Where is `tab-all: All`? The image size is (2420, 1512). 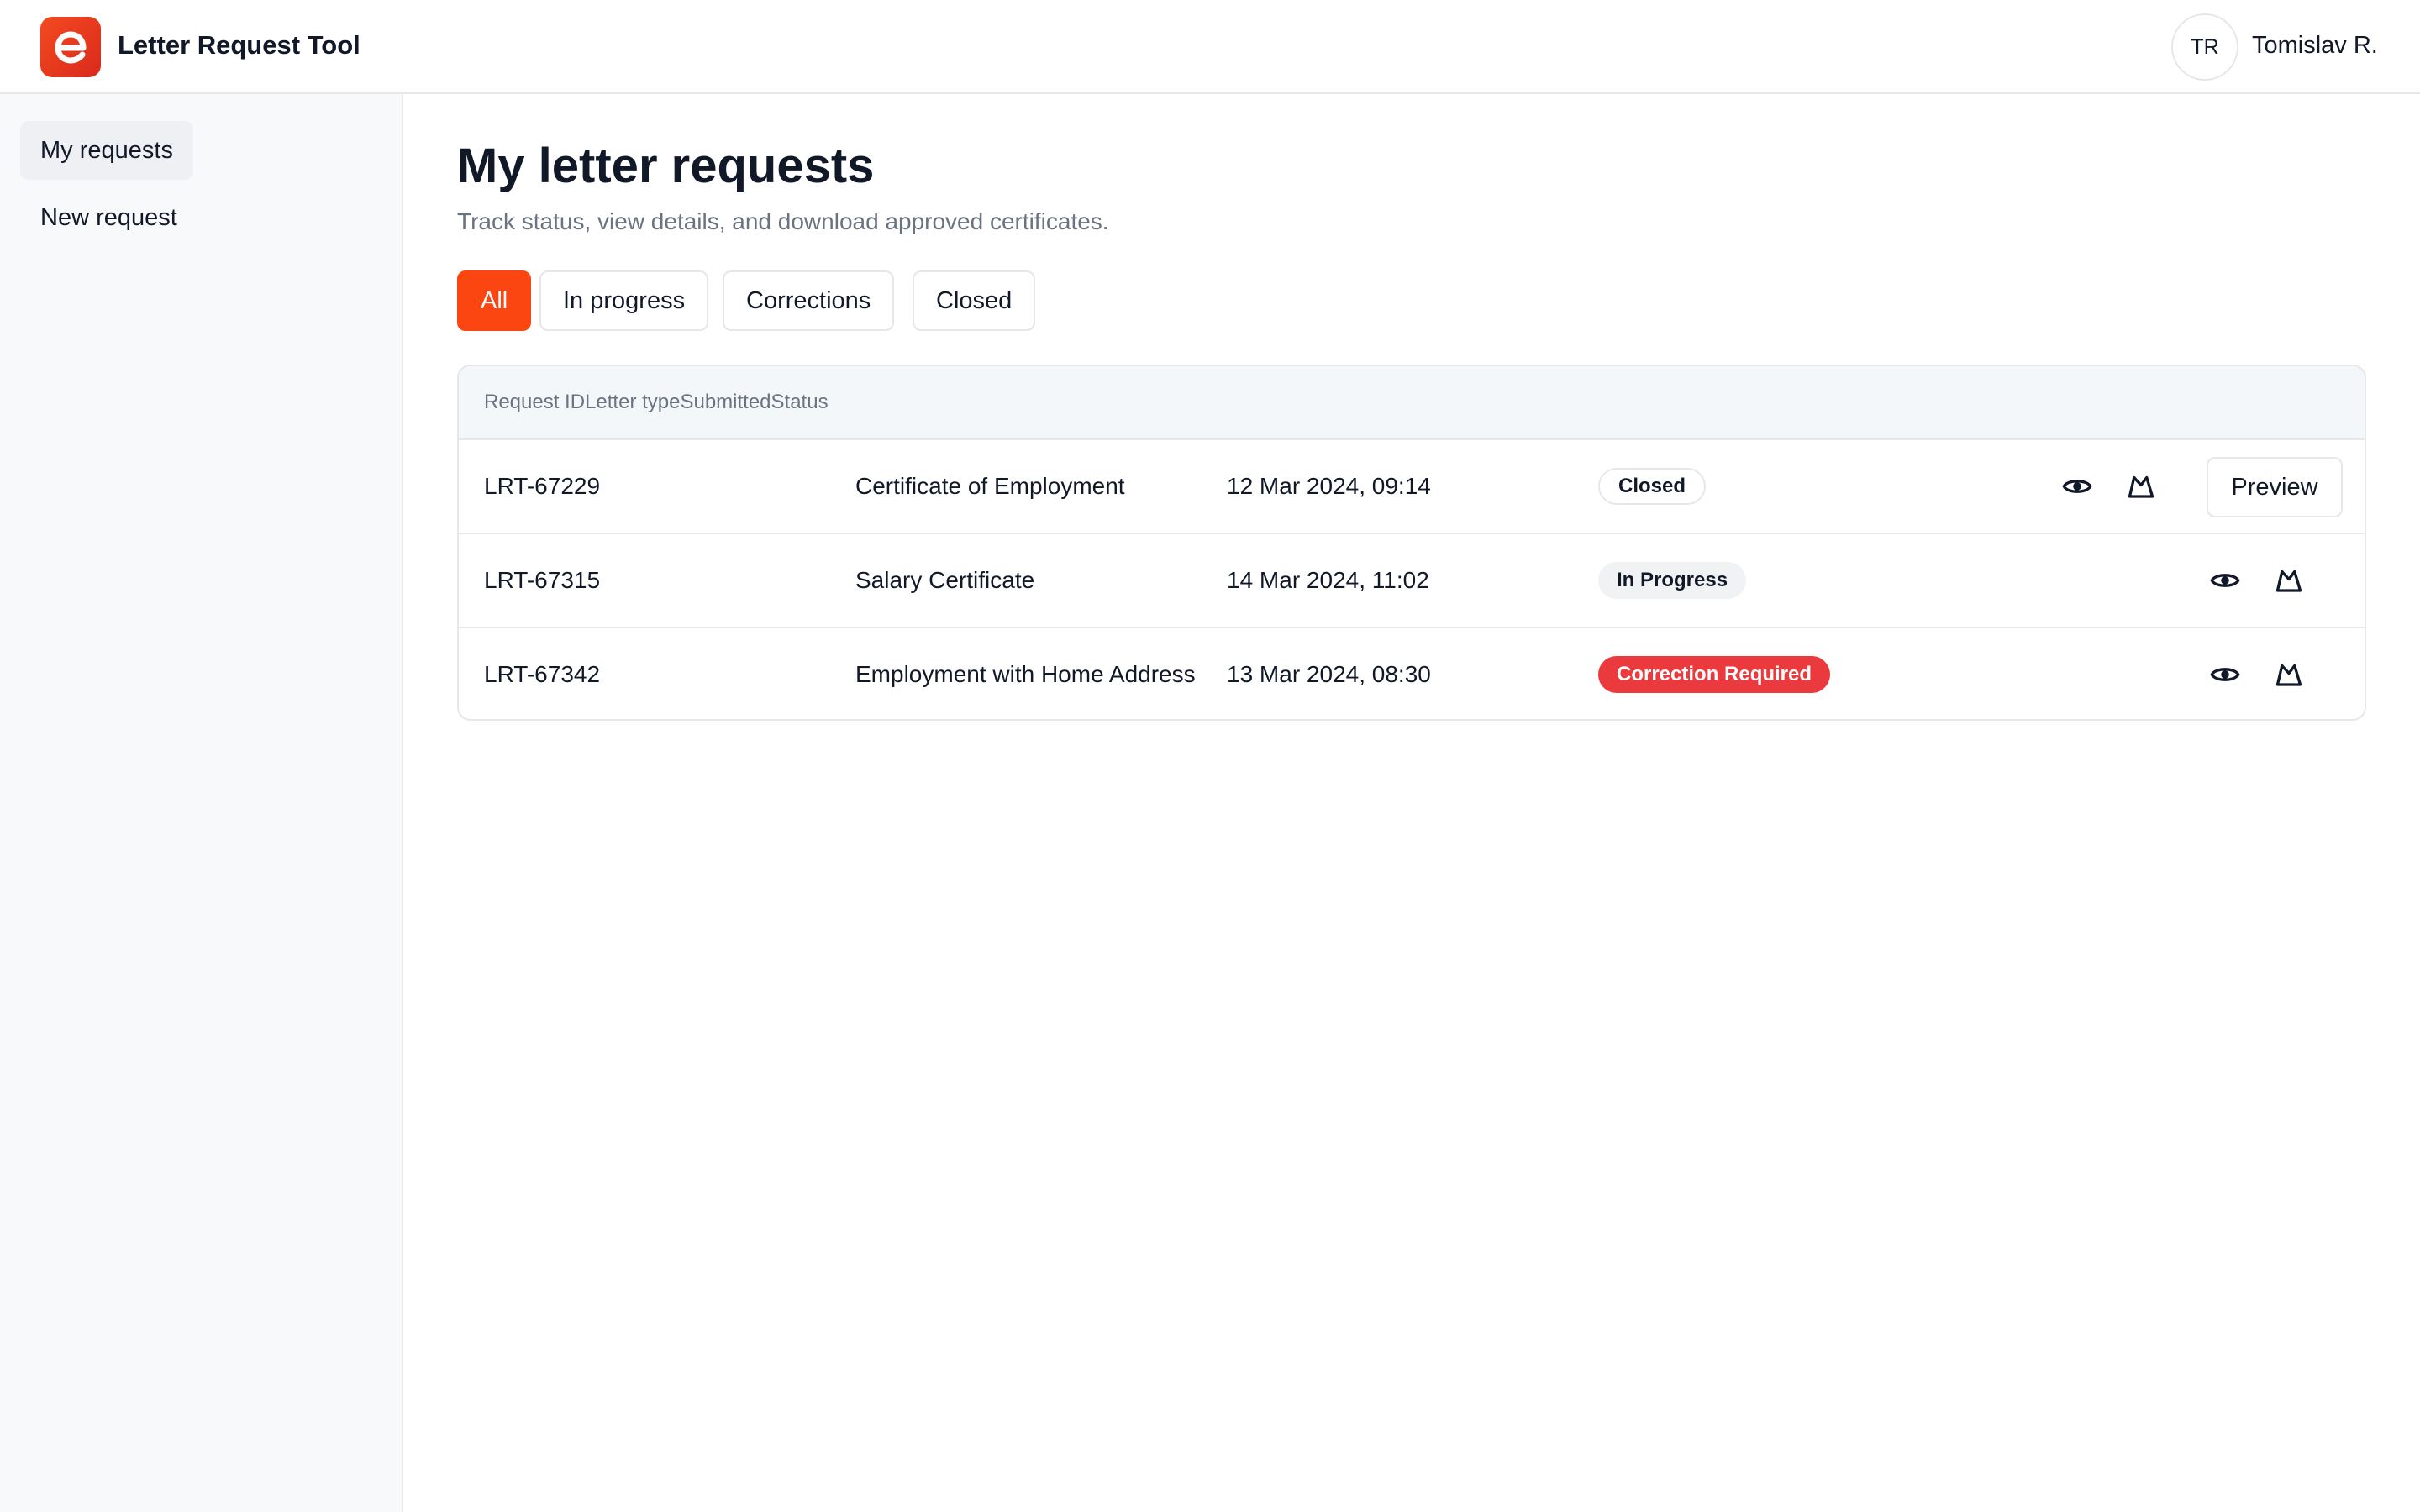
tab-all: All is located at coordinates (495, 300).